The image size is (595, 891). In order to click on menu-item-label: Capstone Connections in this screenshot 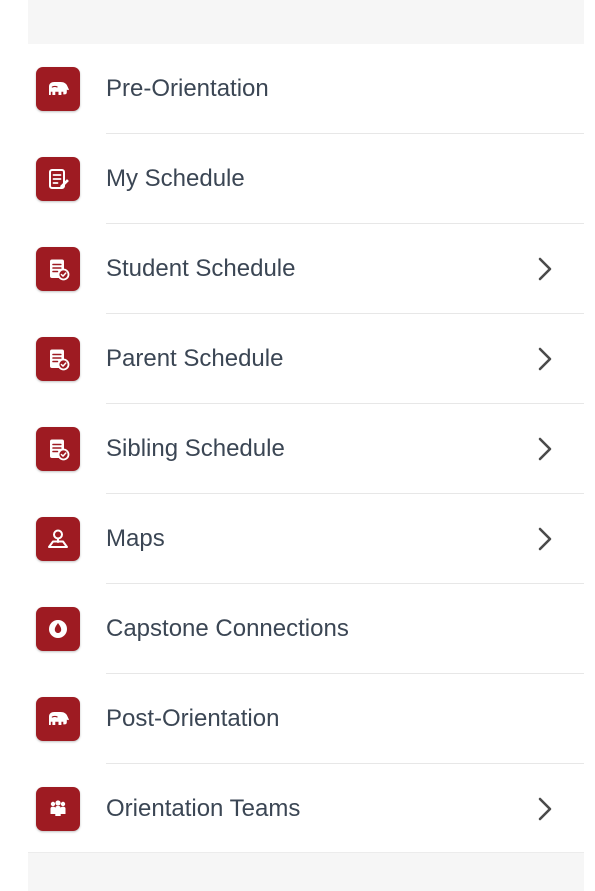, I will do `click(227, 628)`.